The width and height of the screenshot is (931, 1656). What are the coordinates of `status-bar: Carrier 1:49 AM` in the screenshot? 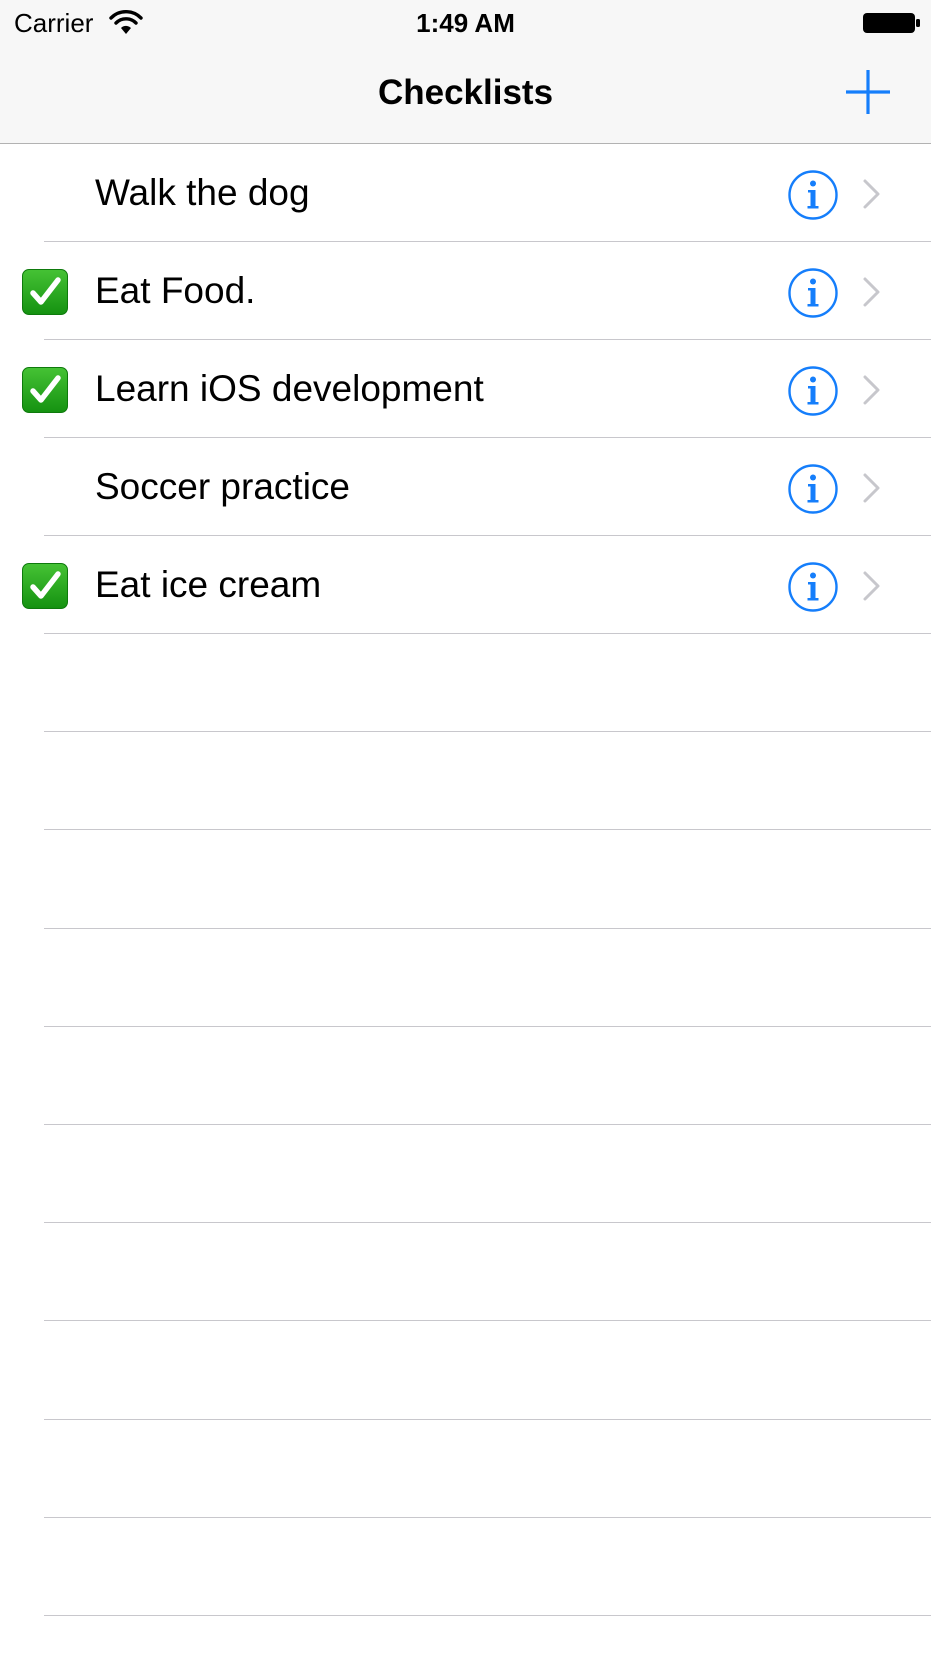 It's located at (465, 22).